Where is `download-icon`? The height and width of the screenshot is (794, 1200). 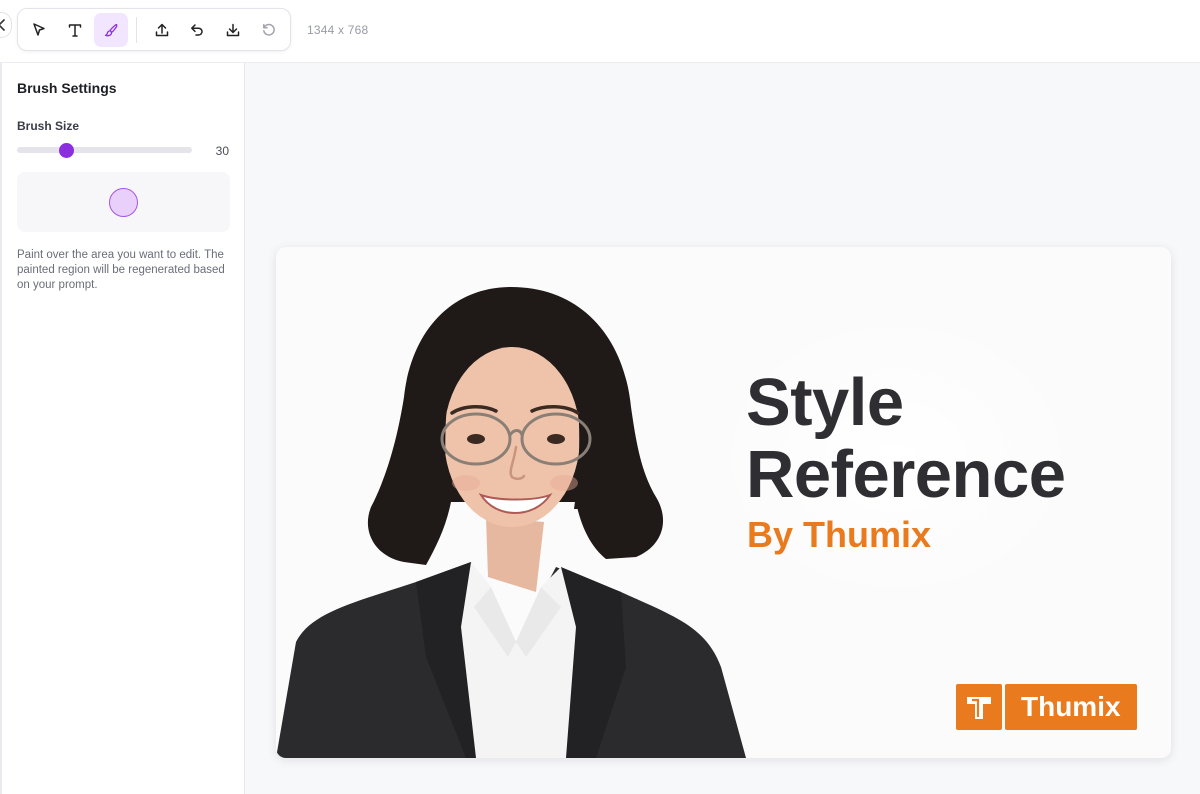 download-icon is located at coordinates (233, 29).